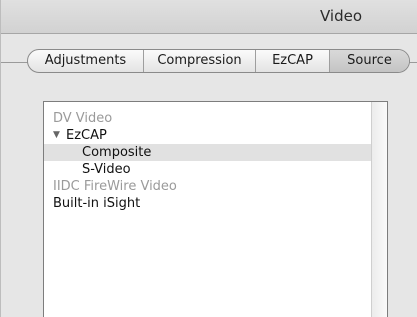 The width and height of the screenshot is (417, 317). Describe the element at coordinates (208, 186) in the screenshot. I see `list-item-iidc-firewire-video: IIDC FireWire Video` at that location.